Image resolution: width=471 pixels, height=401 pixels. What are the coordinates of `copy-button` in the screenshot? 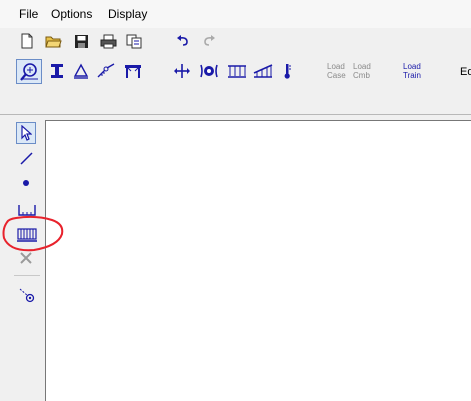 It's located at (134, 41).